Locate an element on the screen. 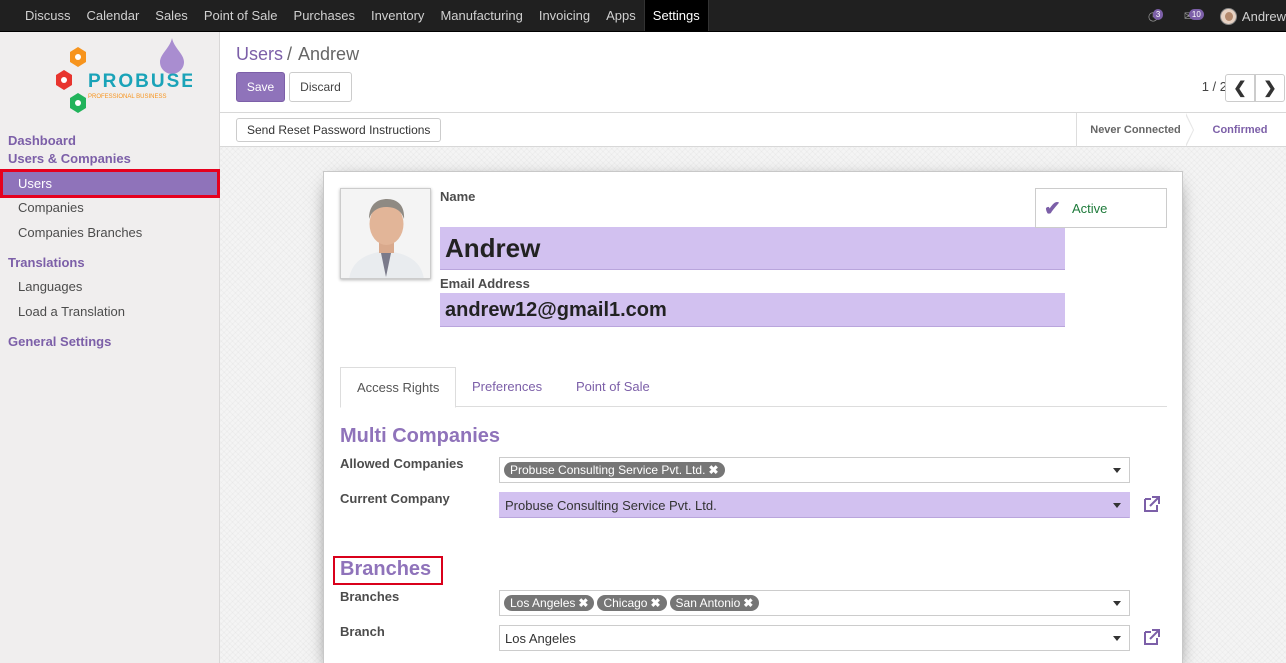  sidebar-section-users-companies: Users & Companies is located at coordinates (69, 158).